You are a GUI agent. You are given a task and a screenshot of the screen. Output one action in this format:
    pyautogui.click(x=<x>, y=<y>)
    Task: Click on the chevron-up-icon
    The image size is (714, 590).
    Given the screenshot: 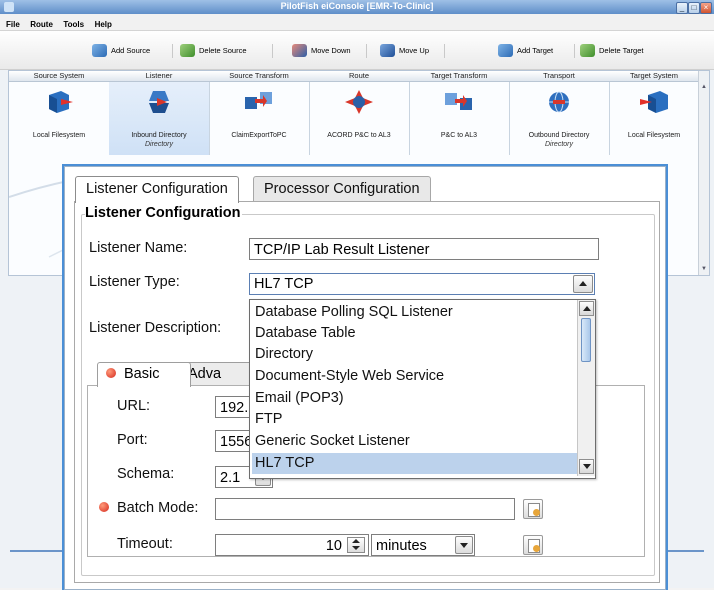 What is the action you would take?
    pyautogui.click(x=587, y=308)
    